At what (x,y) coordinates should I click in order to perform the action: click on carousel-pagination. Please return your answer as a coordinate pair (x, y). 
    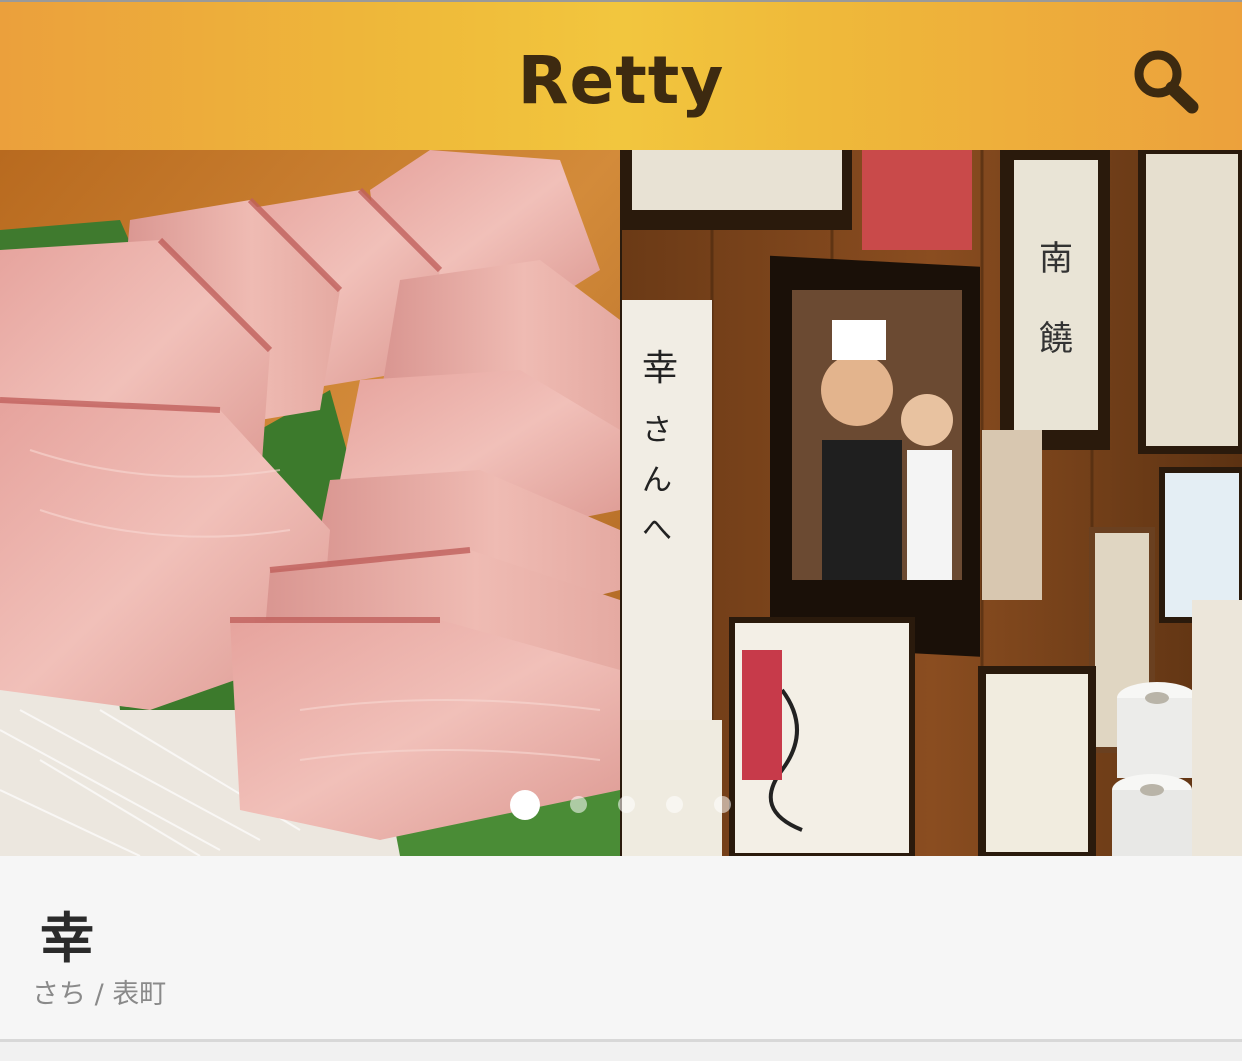
    Looking at the image, I should click on (621, 805).